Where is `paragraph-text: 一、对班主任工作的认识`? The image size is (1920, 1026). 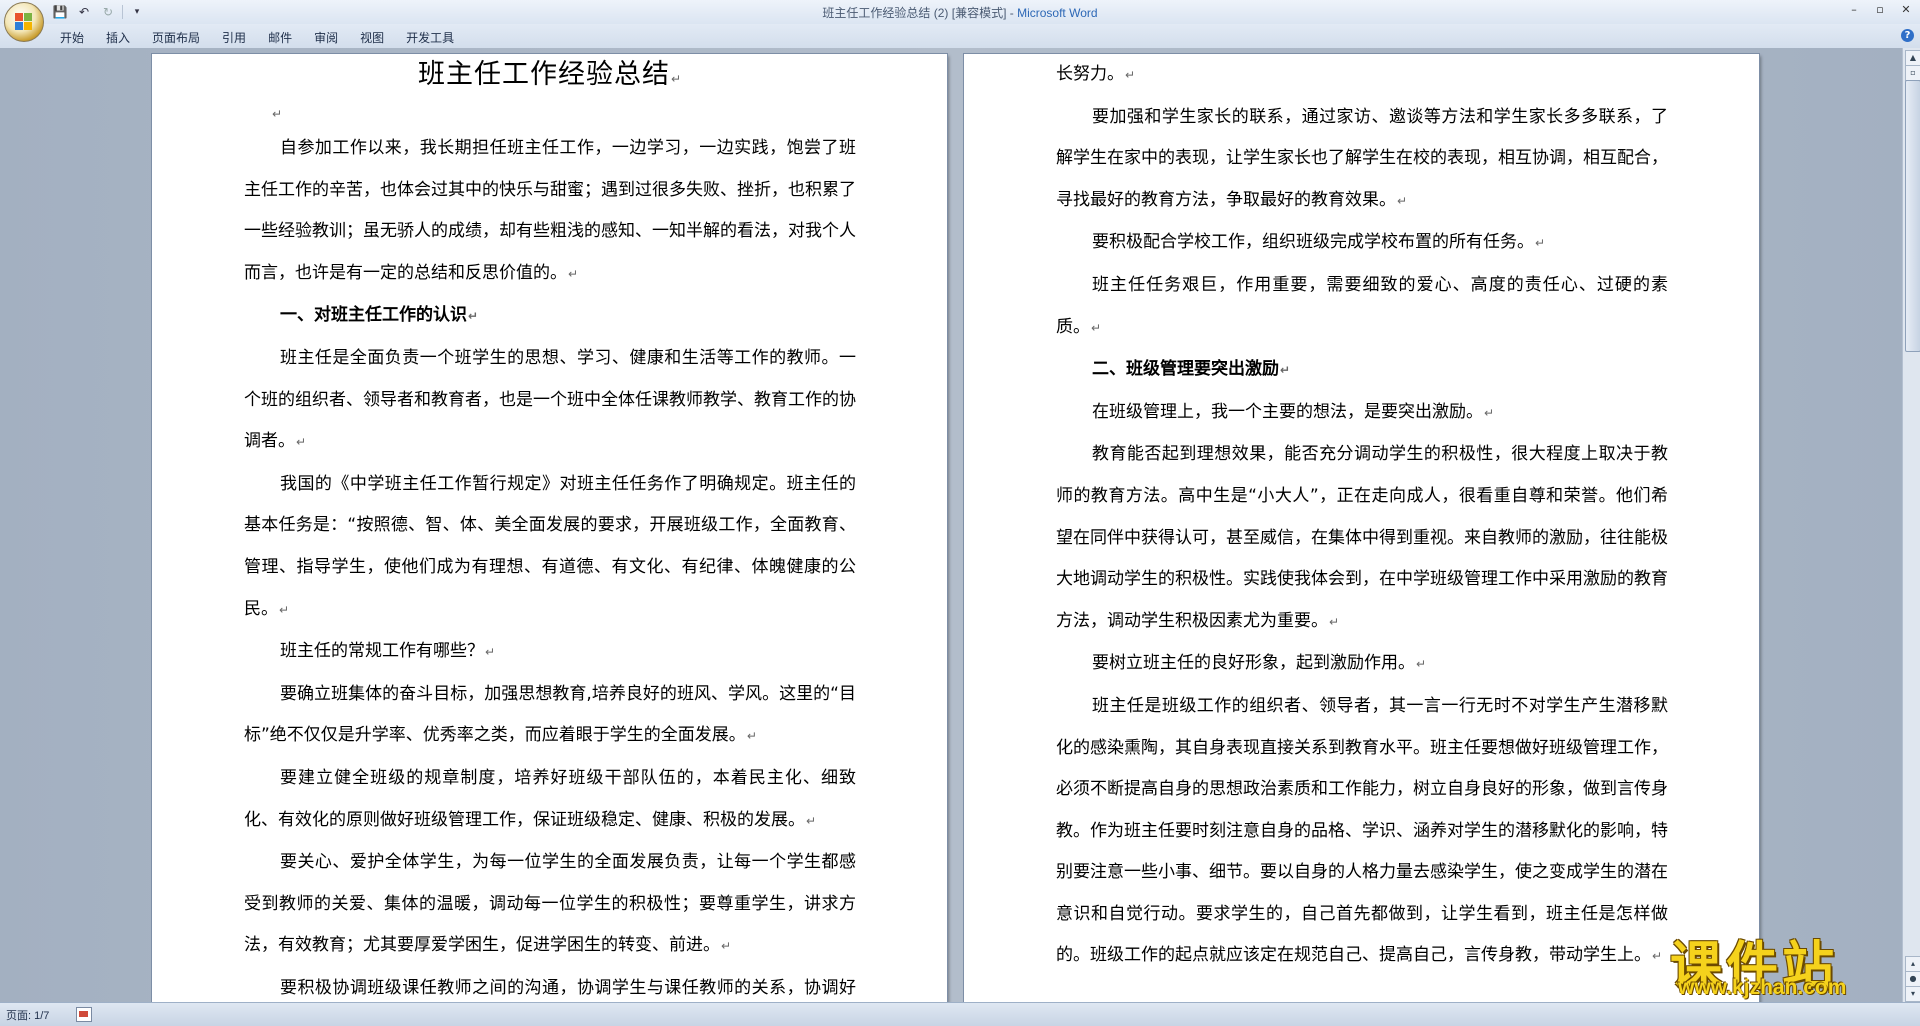
paragraph-text: 一、对班主任工作的认识 is located at coordinates (373, 315).